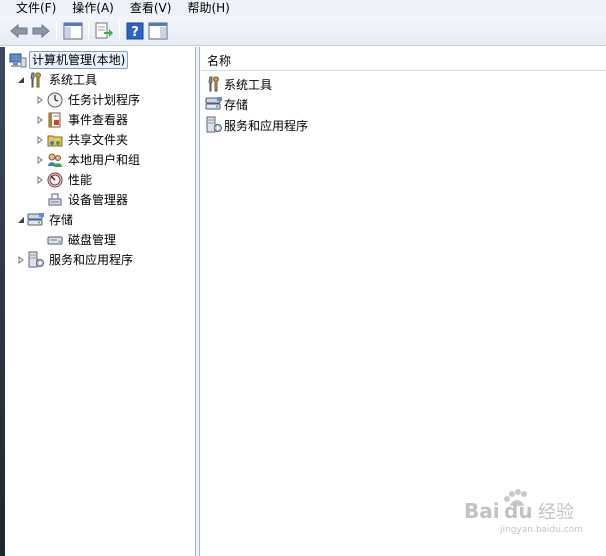 This screenshot has width=606, height=556. What do you see at coordinates (92, 240) in the screenshot?
I see `tree-label: 磁盘管理` at bounding box center [92, 240].